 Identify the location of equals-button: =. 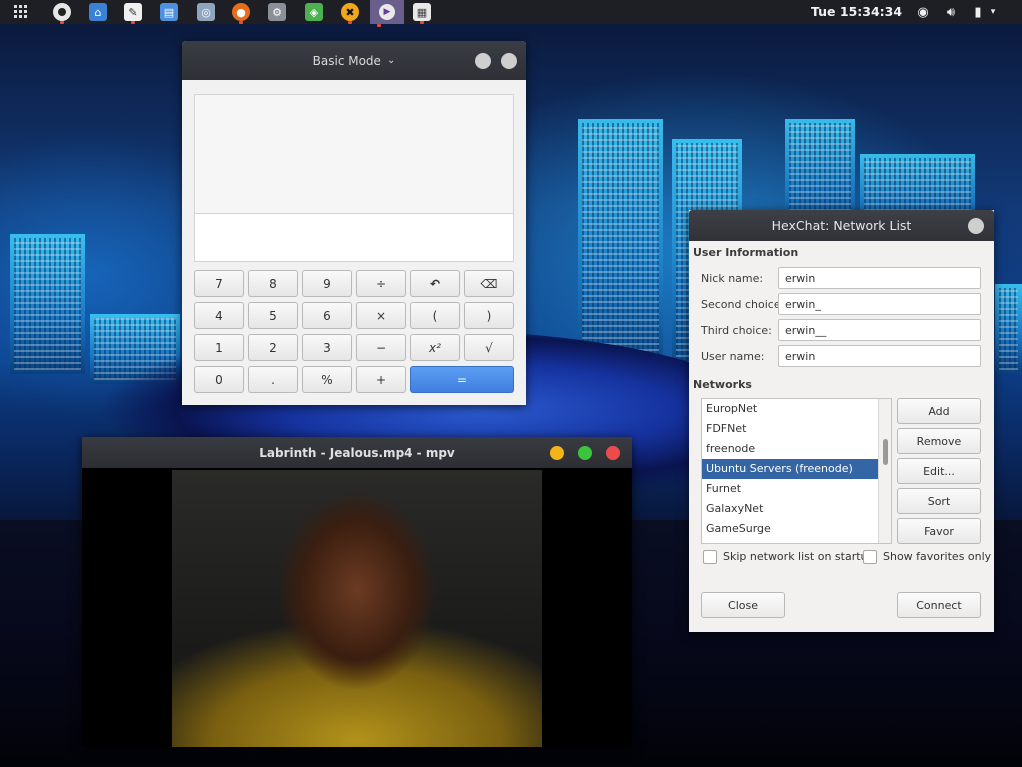
(462, 379).